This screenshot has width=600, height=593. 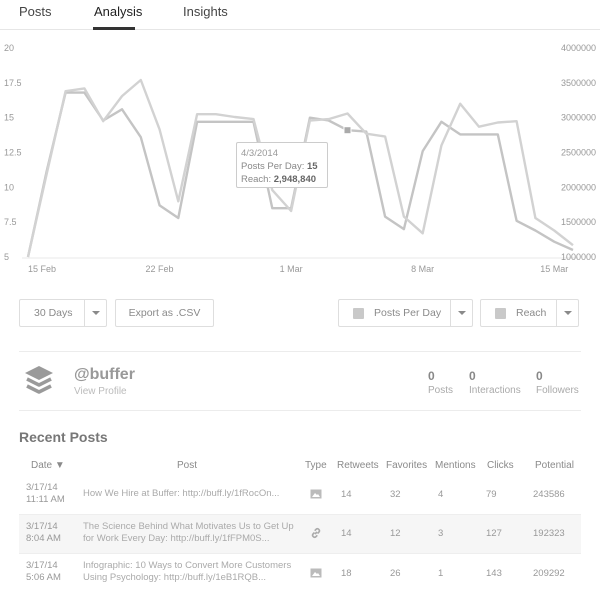 I want to click on y-left-tick-label: 12.5, so click(x=13, y=153).